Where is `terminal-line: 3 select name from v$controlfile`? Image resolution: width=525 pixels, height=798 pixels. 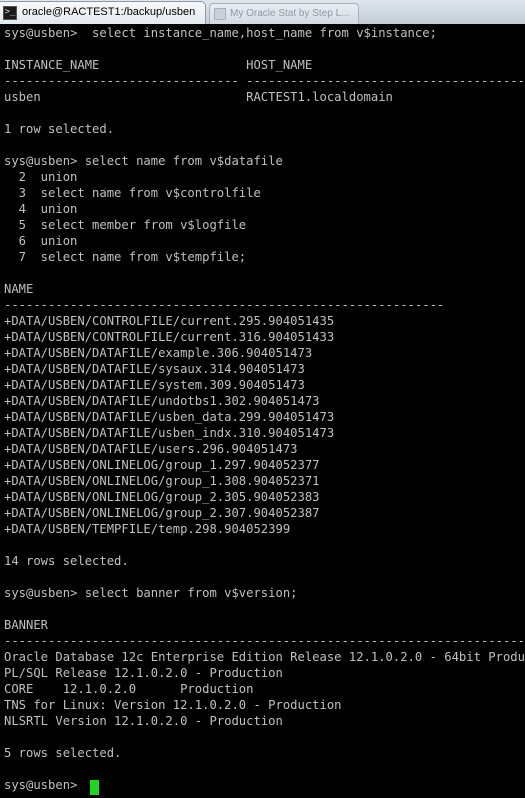
terminal-line: 3 select name from v$controlfile is located at coordinates (132, 193).